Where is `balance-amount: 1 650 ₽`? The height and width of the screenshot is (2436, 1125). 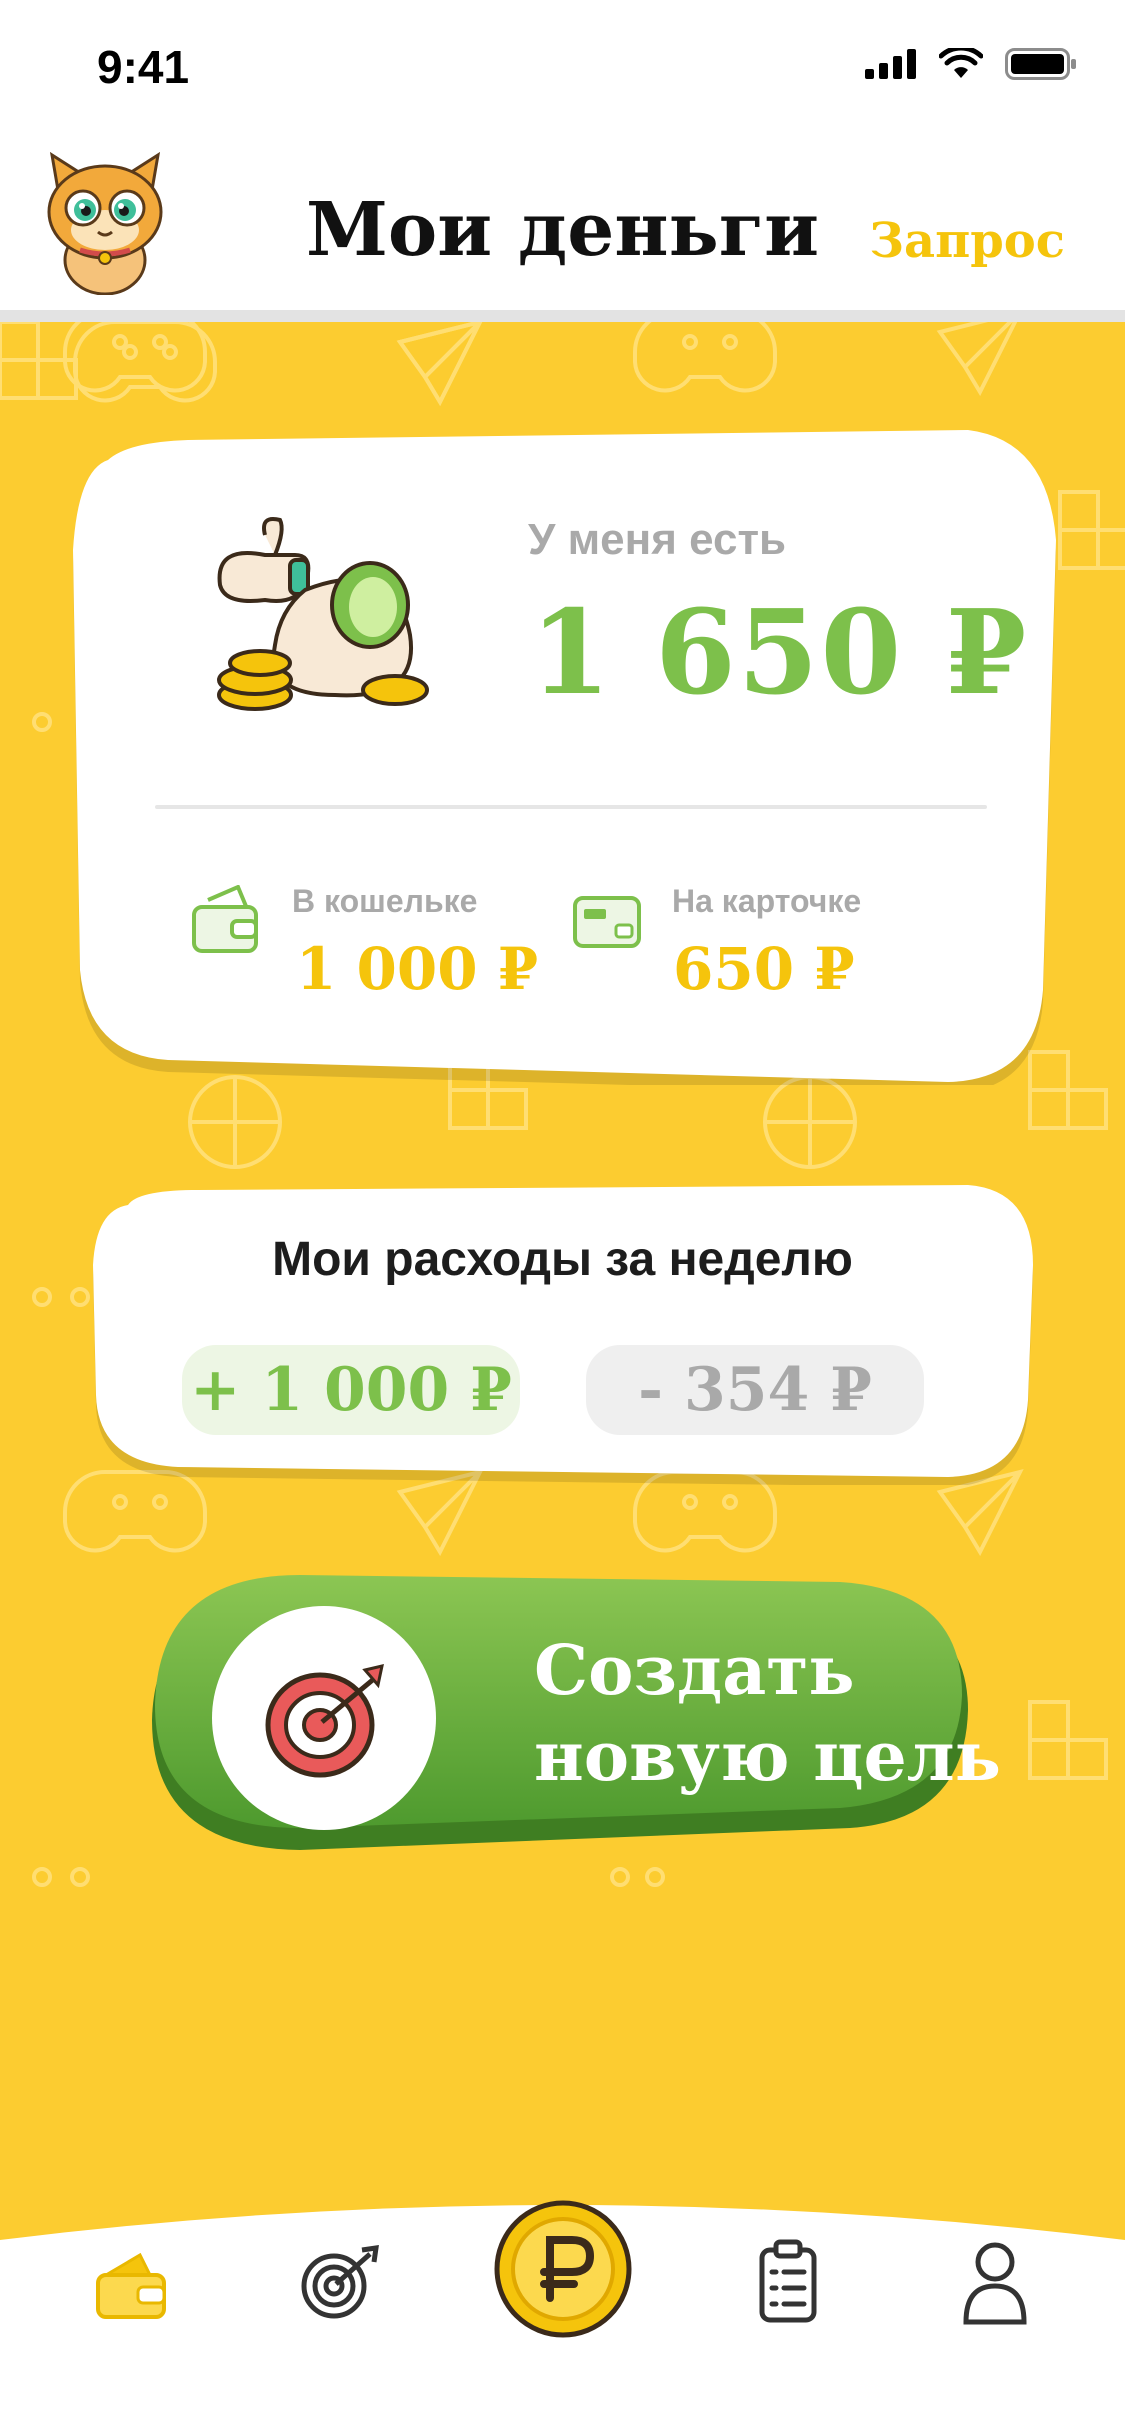 balance-amount: 1 650 ₽ is located at coordinates (779, 653).